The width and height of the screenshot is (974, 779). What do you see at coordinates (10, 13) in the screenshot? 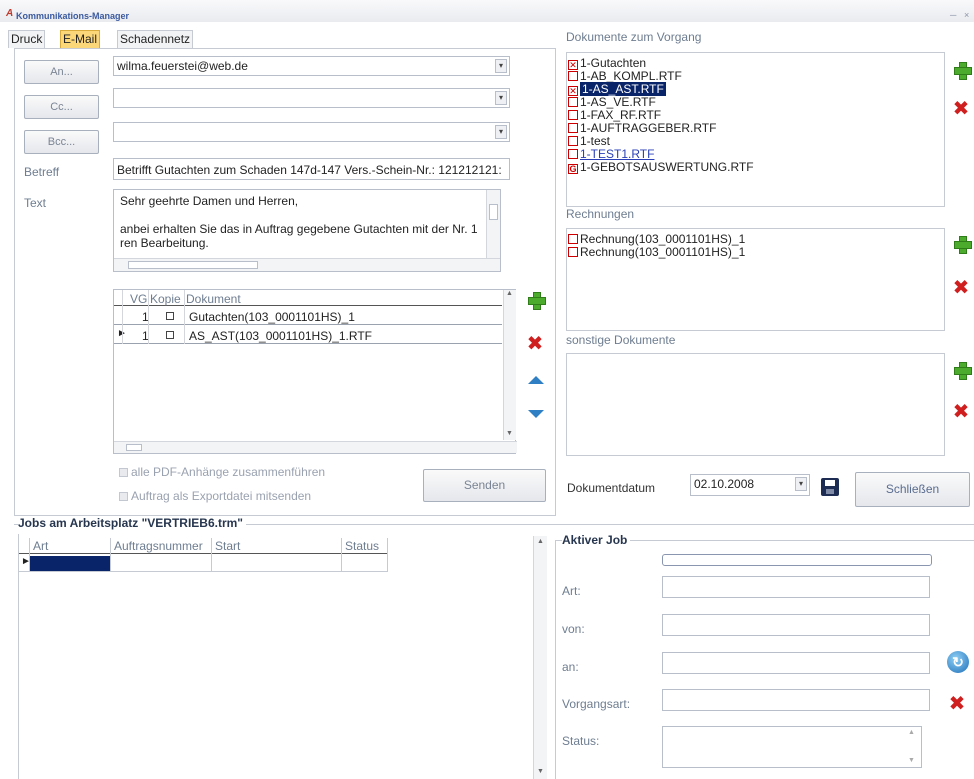
I see `app-logo-icon: A` at bounding box center [10, 13].